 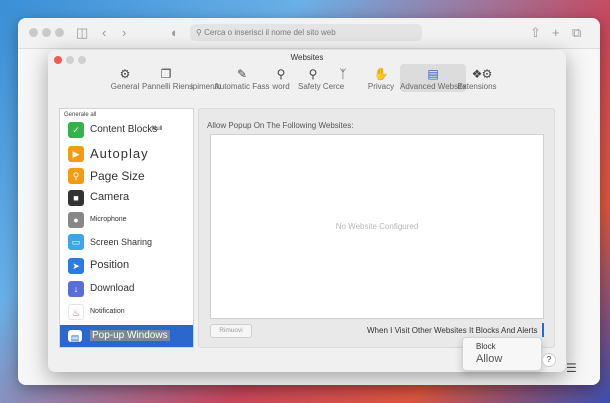 I want to click on browser-close-button, so click(x=33, y=32).